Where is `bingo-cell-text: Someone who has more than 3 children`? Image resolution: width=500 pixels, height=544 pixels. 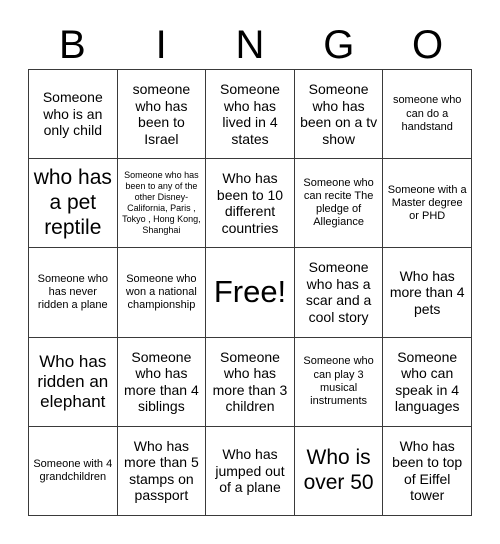
bingo-cell-text: Someone who has more than 3 children is located at coordinates (250, 381).